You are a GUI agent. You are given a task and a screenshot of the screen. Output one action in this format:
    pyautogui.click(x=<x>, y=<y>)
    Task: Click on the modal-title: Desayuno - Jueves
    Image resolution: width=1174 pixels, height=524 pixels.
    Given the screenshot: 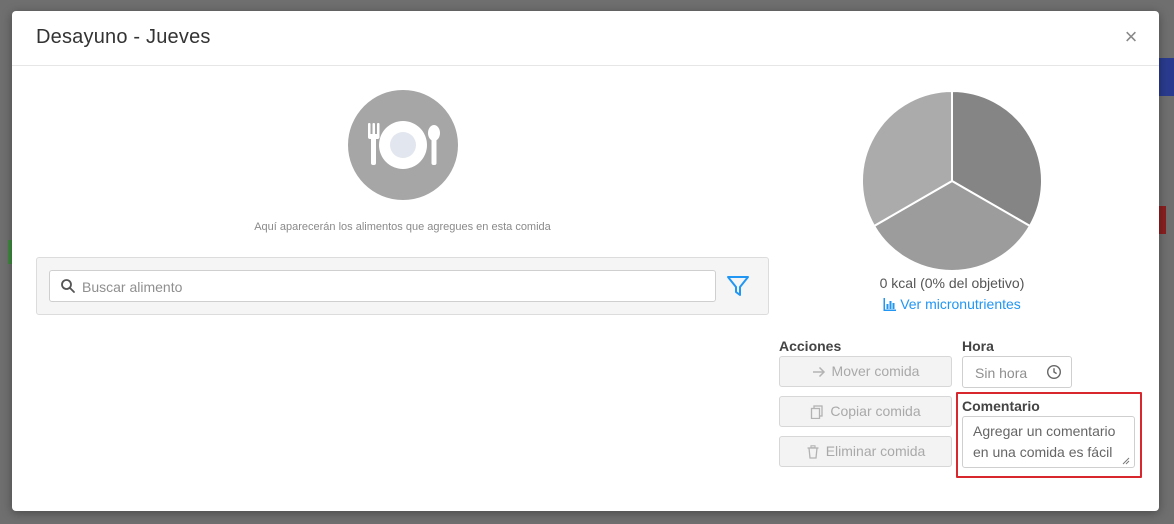 What is the action you would take?
    pyautogui.click(x=123, y=37)
    